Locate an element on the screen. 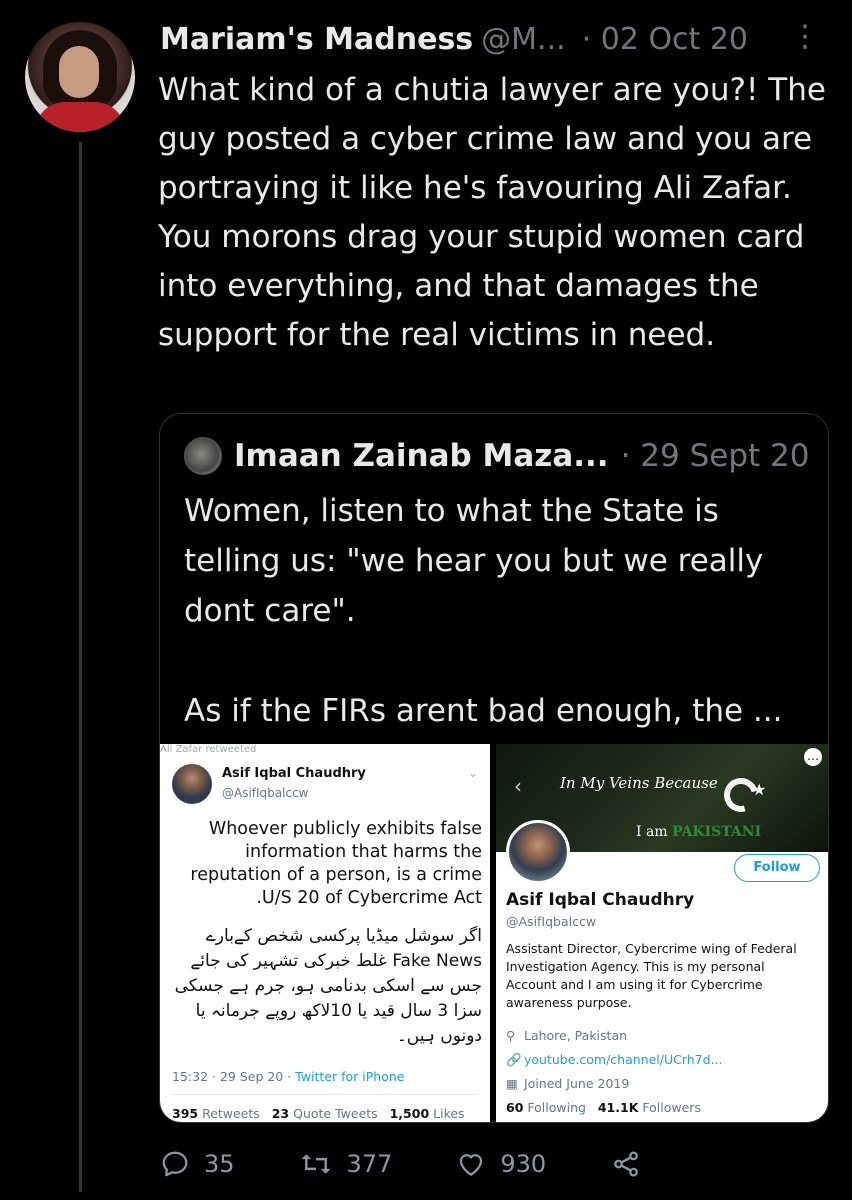 The height and width of the screenshot is (1200, 852). tweet-actions: 35 377 930 is located at coordinates (460, 1164).